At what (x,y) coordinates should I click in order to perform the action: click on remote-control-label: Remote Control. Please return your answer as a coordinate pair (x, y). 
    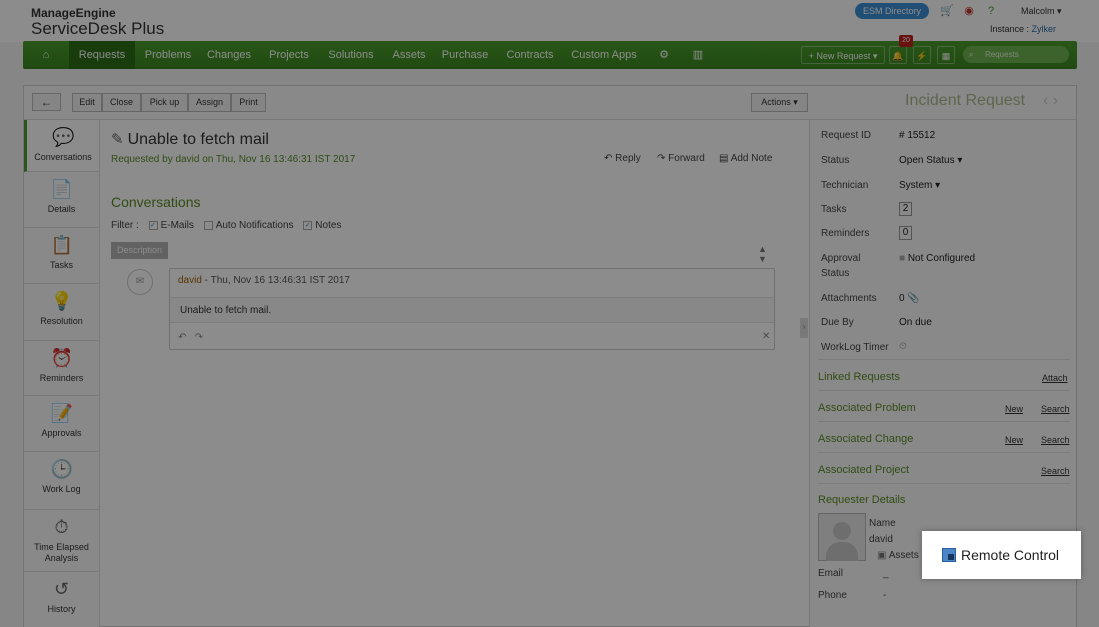
    Looking at the image, I should click on (1010, 555).